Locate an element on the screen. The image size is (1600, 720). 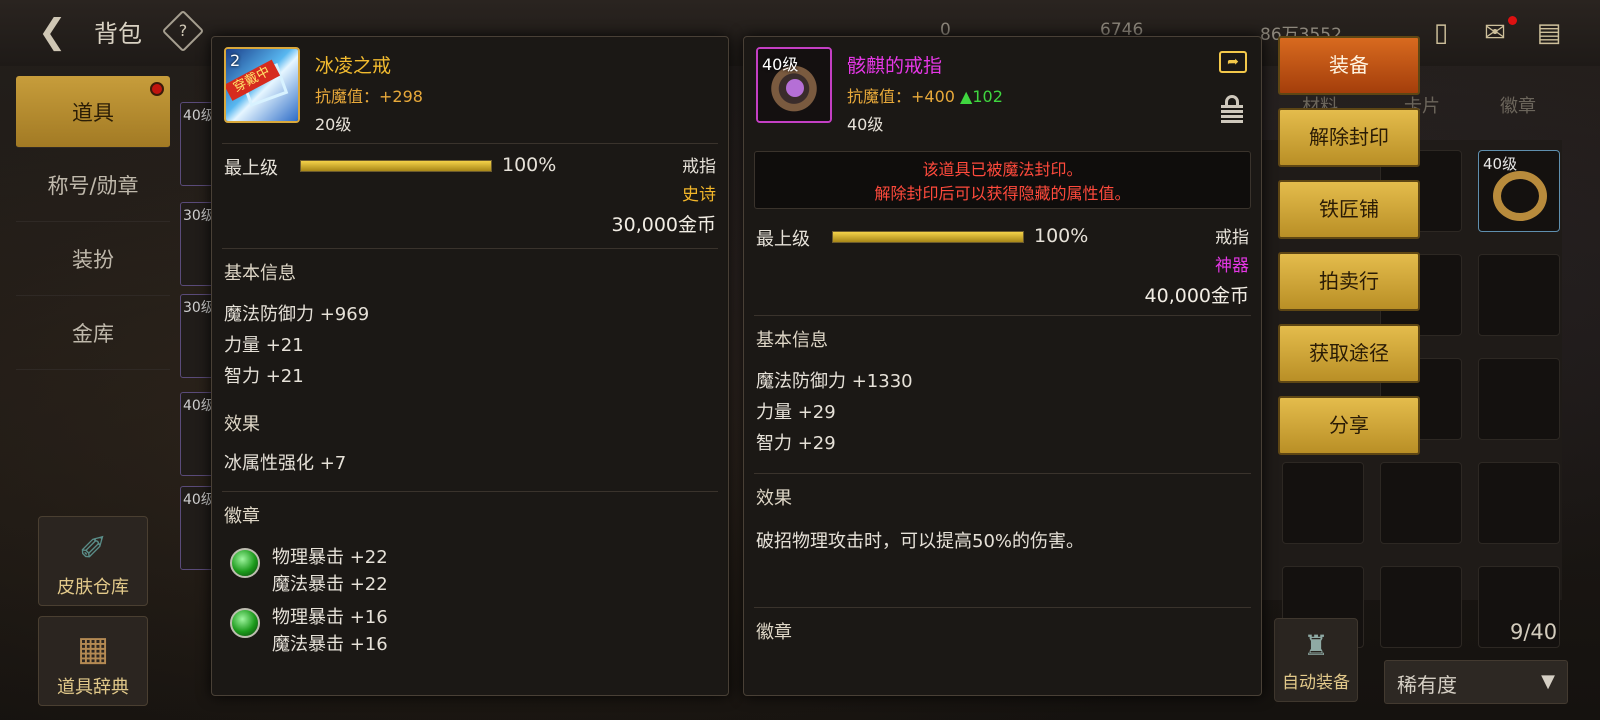
emblem-entry: 物理暴击 +16 魔法暴击 +16 is located at coordinates (470, 631).